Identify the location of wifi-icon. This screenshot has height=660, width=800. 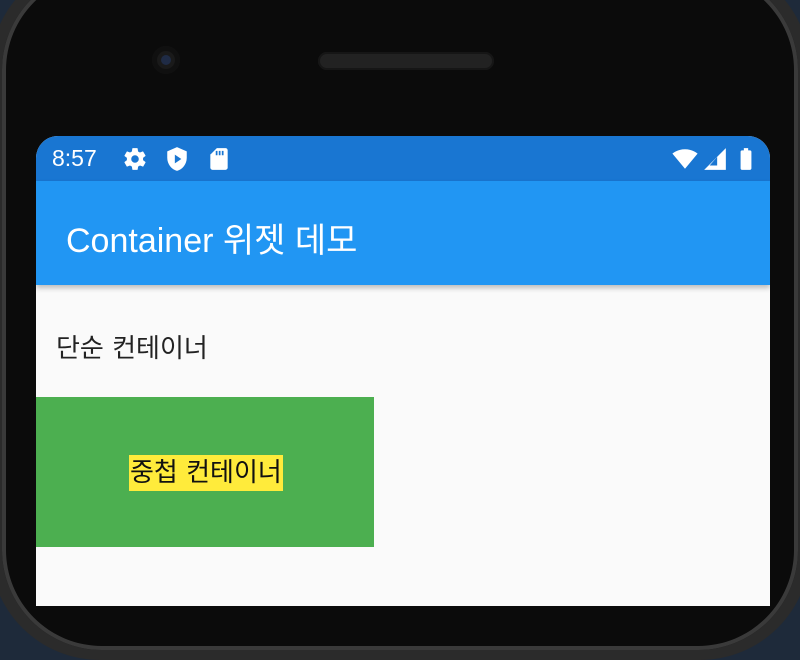
(685, 159).